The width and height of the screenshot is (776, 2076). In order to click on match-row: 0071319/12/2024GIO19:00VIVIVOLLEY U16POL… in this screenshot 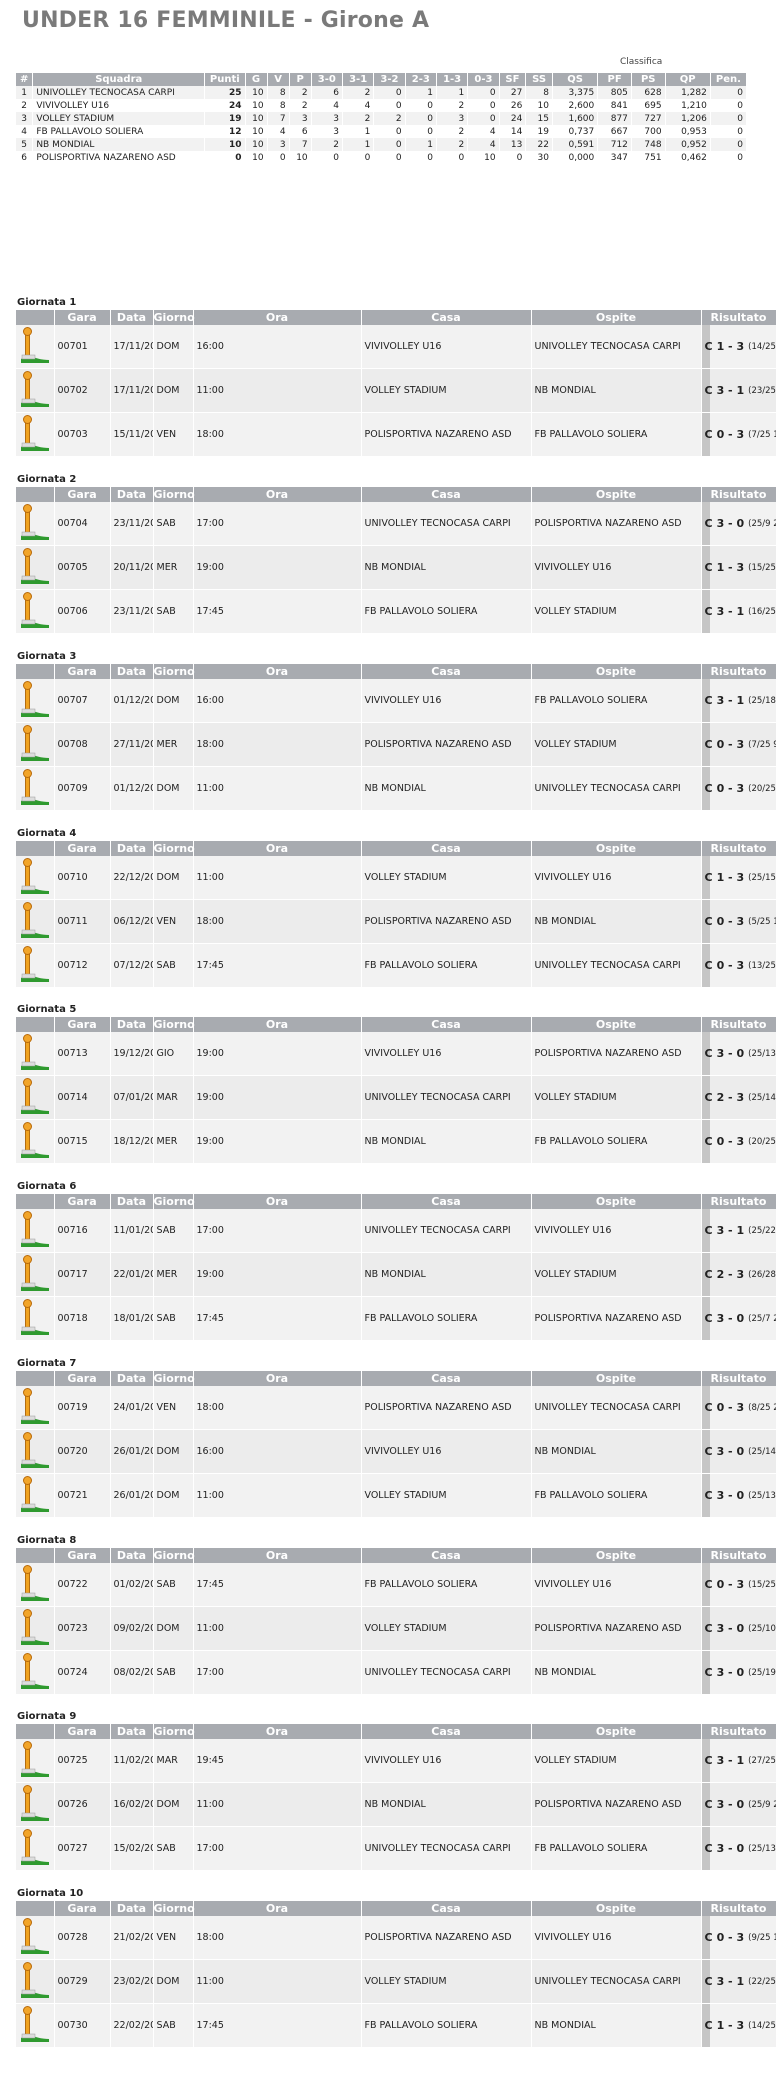, I will do `click(396, 1054)`.